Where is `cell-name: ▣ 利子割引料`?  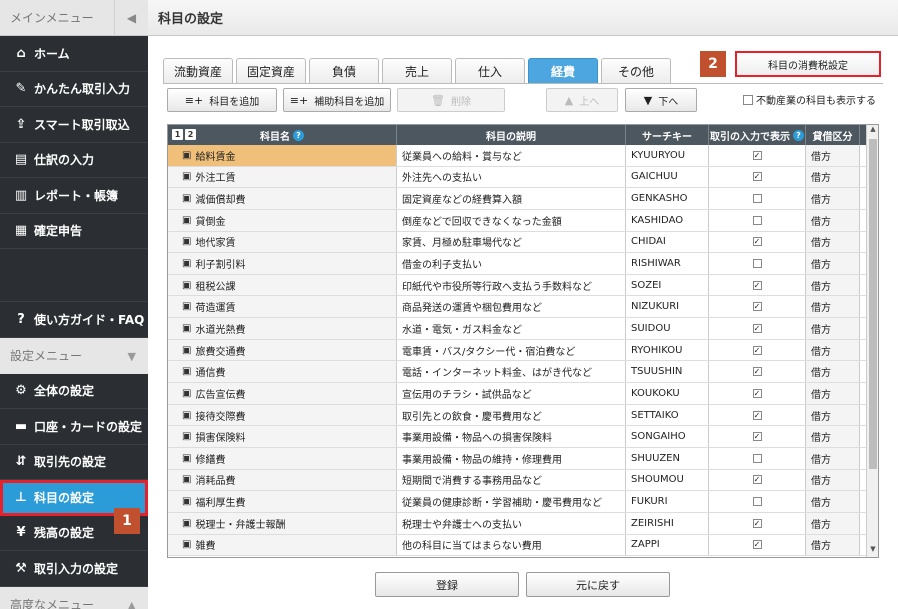
cell-name: ▣ 利子割引料 is located at coordinates (282, 263).